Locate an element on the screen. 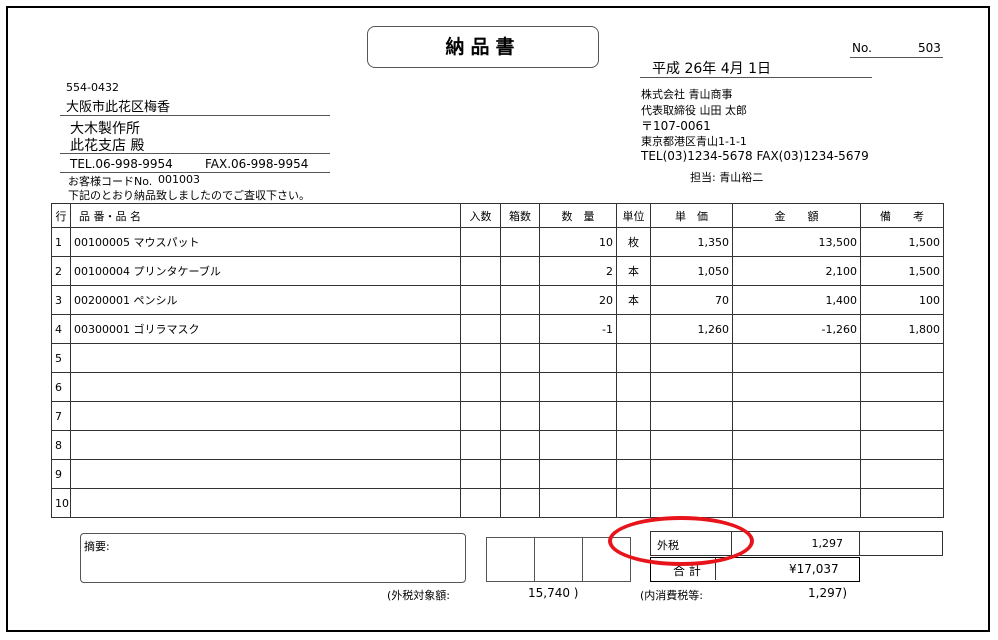  header-irisu: 入数 is located at coordinates (480, 215).